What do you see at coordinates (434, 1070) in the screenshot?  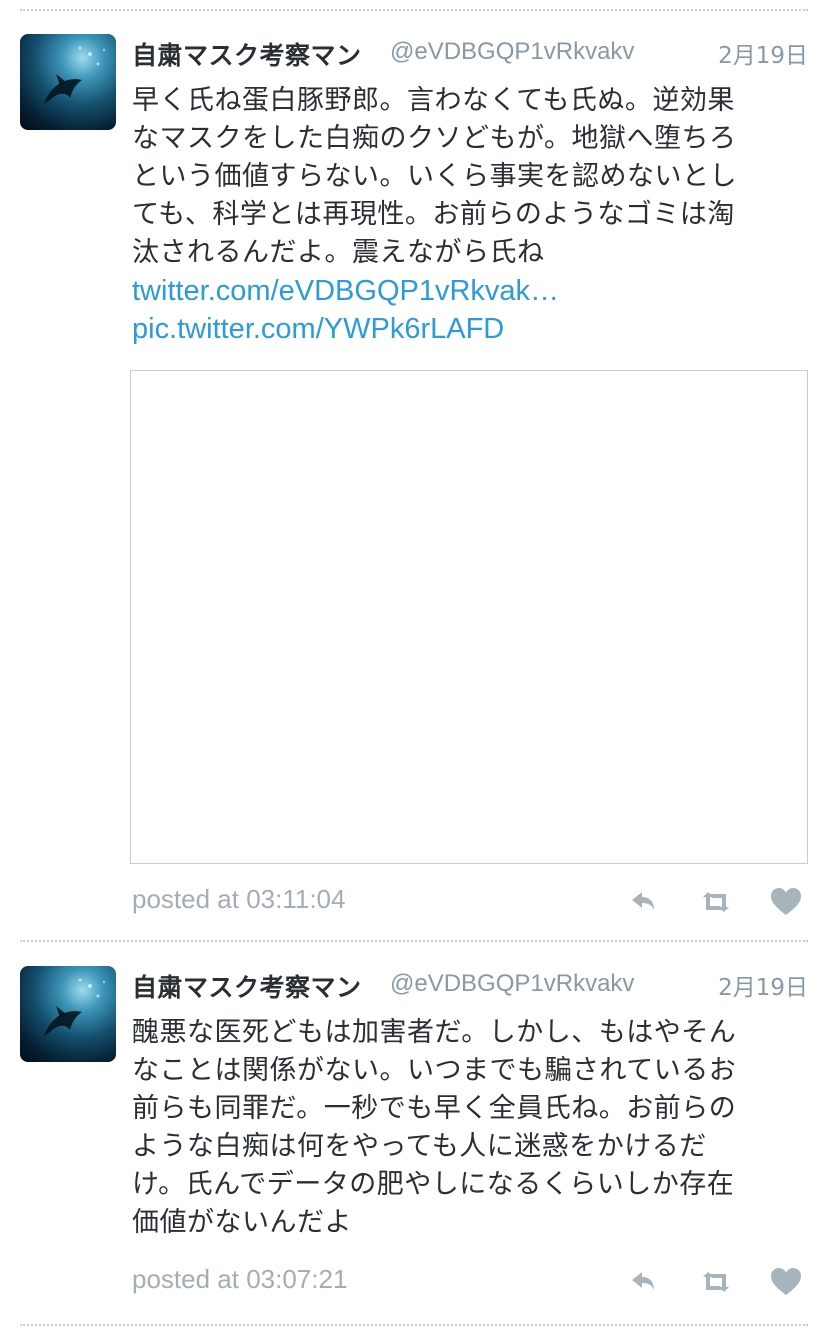 I see `tweet-text-line: なことは関係がない。いつまでも騙されているお` at bounding box center [434, 1070].